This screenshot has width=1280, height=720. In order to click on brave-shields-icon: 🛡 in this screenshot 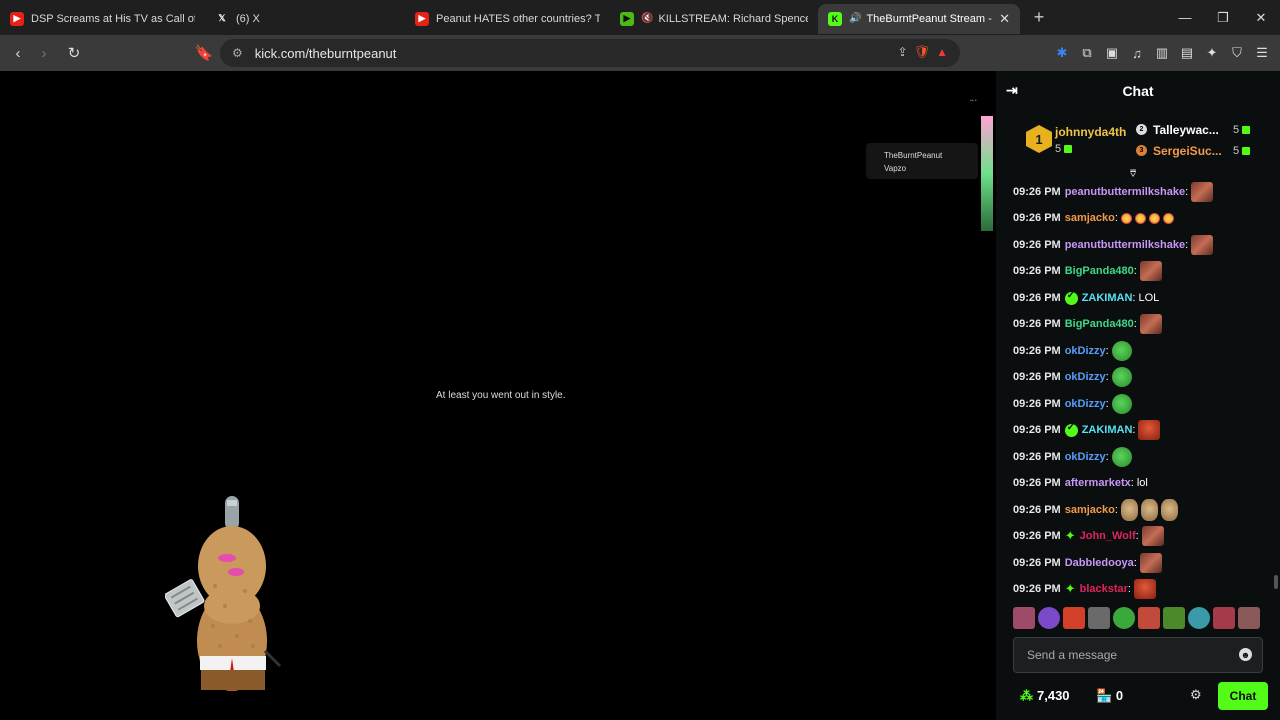, I will do `click(922, 52)`.